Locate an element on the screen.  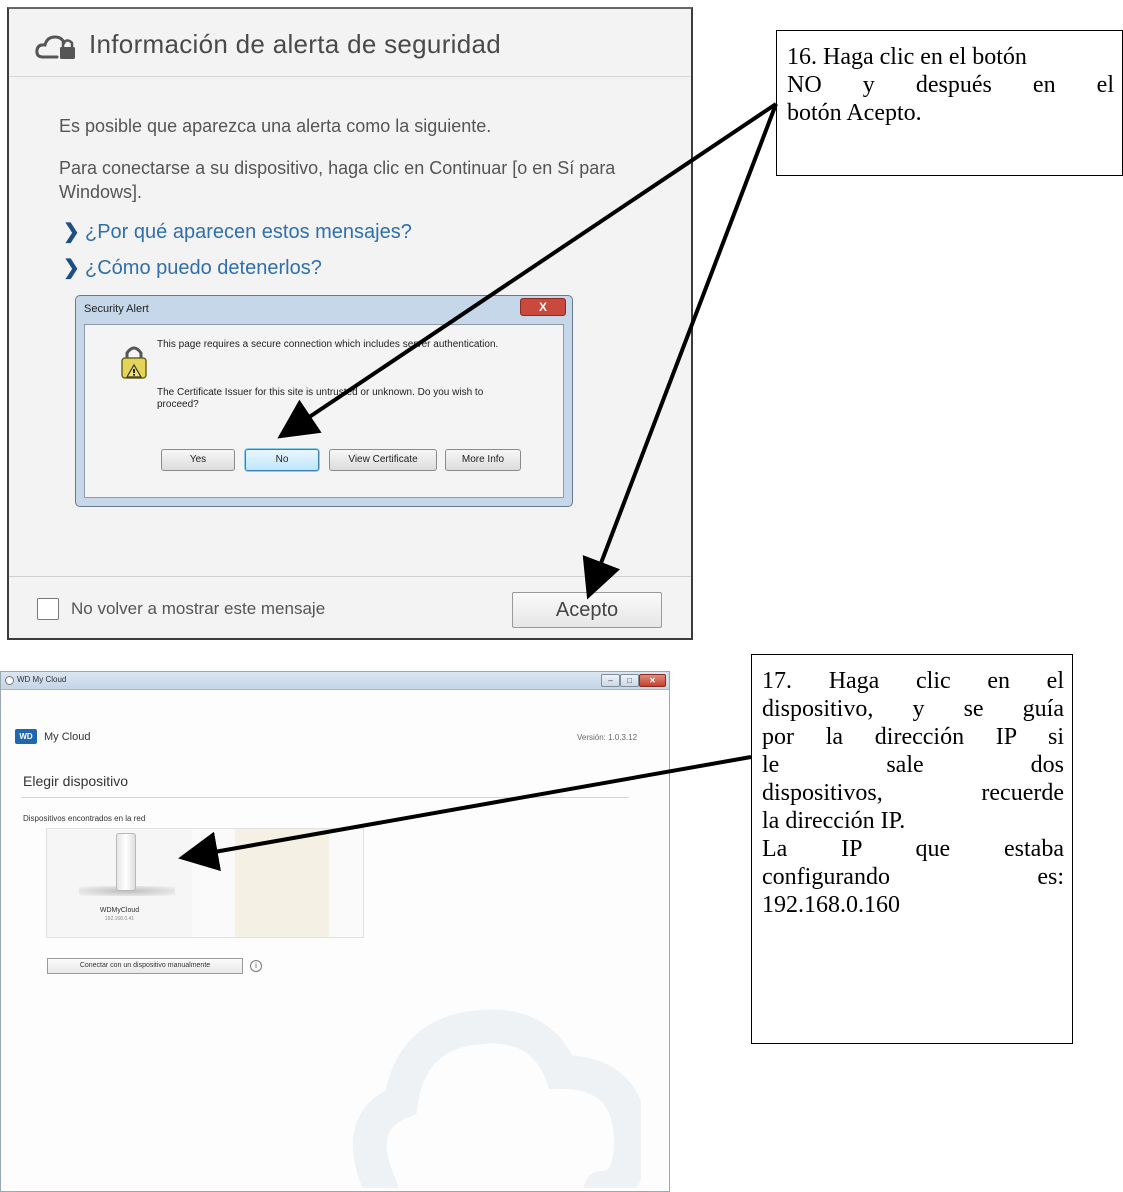
page-title: Elegir dispositivo is located at coordinates (76, 781).